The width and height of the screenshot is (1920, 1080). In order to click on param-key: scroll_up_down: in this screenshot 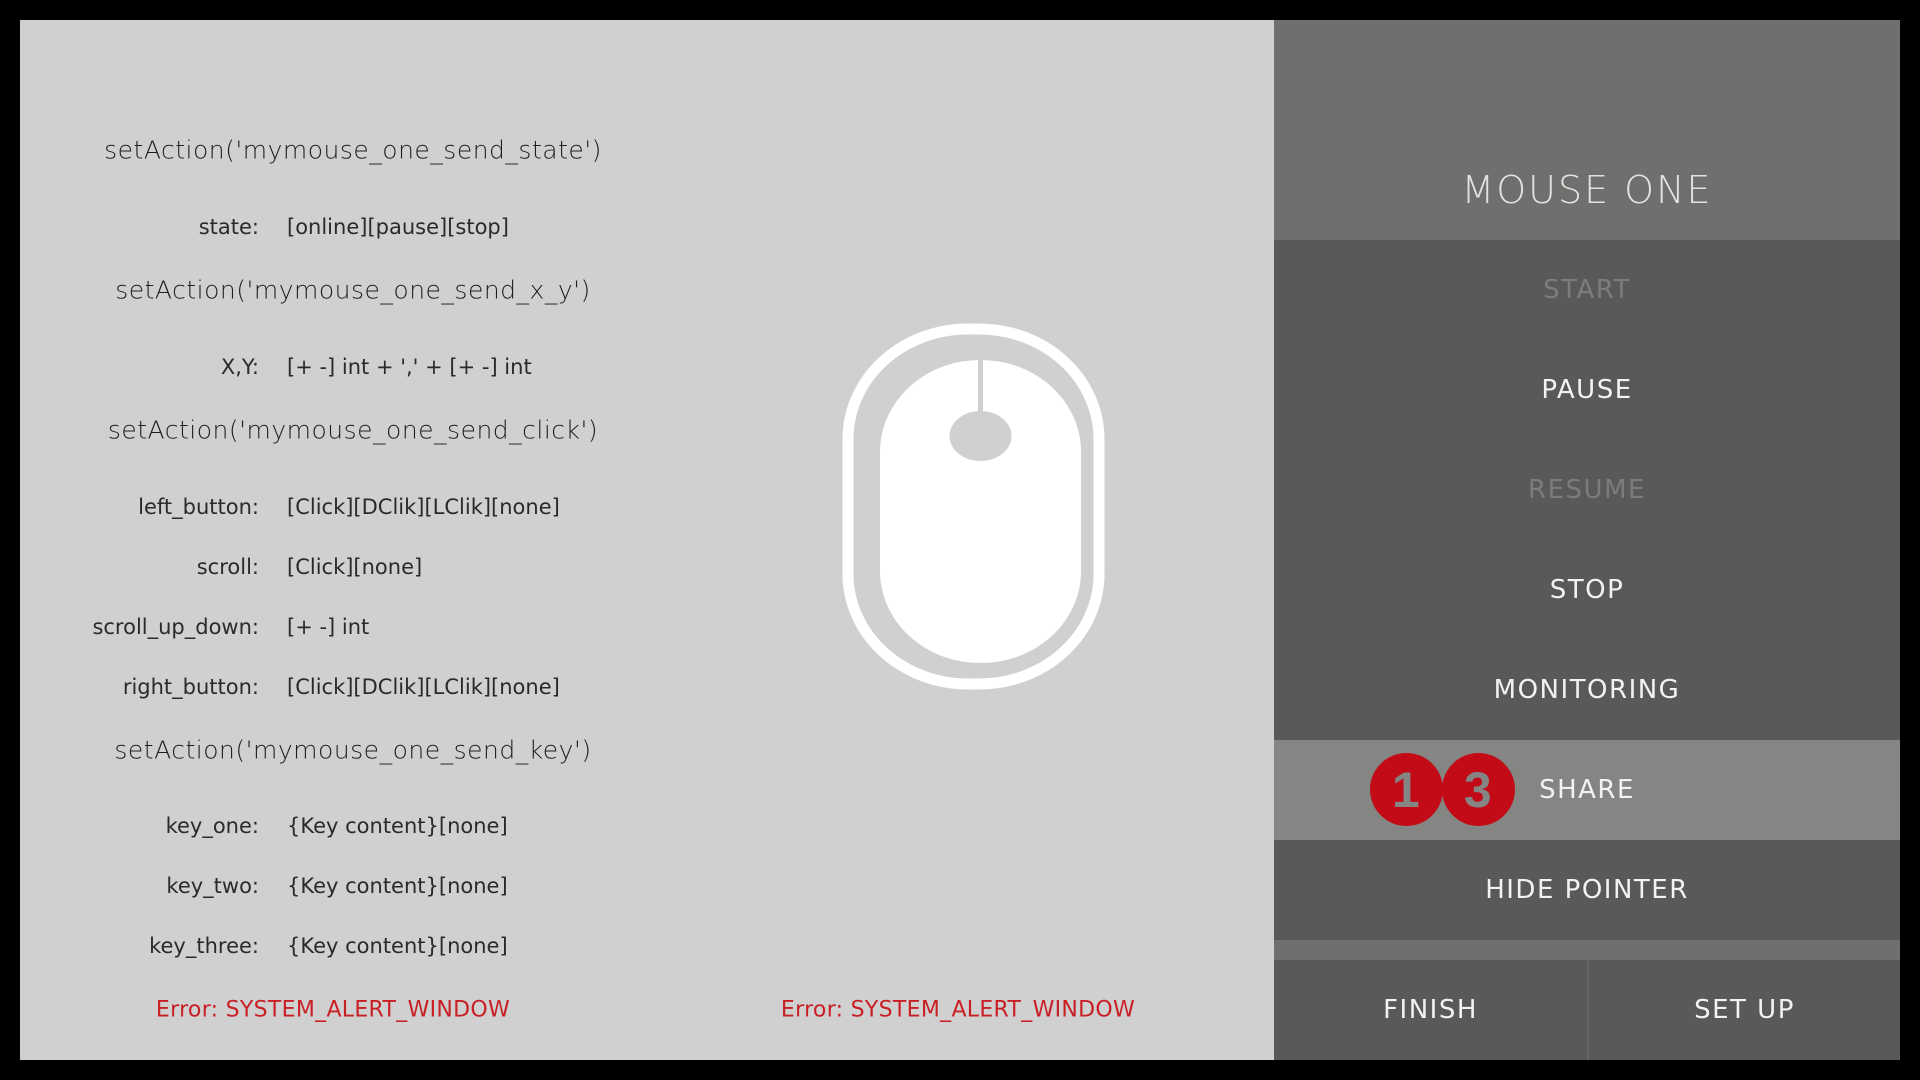, I will do `click(175, 627)`.